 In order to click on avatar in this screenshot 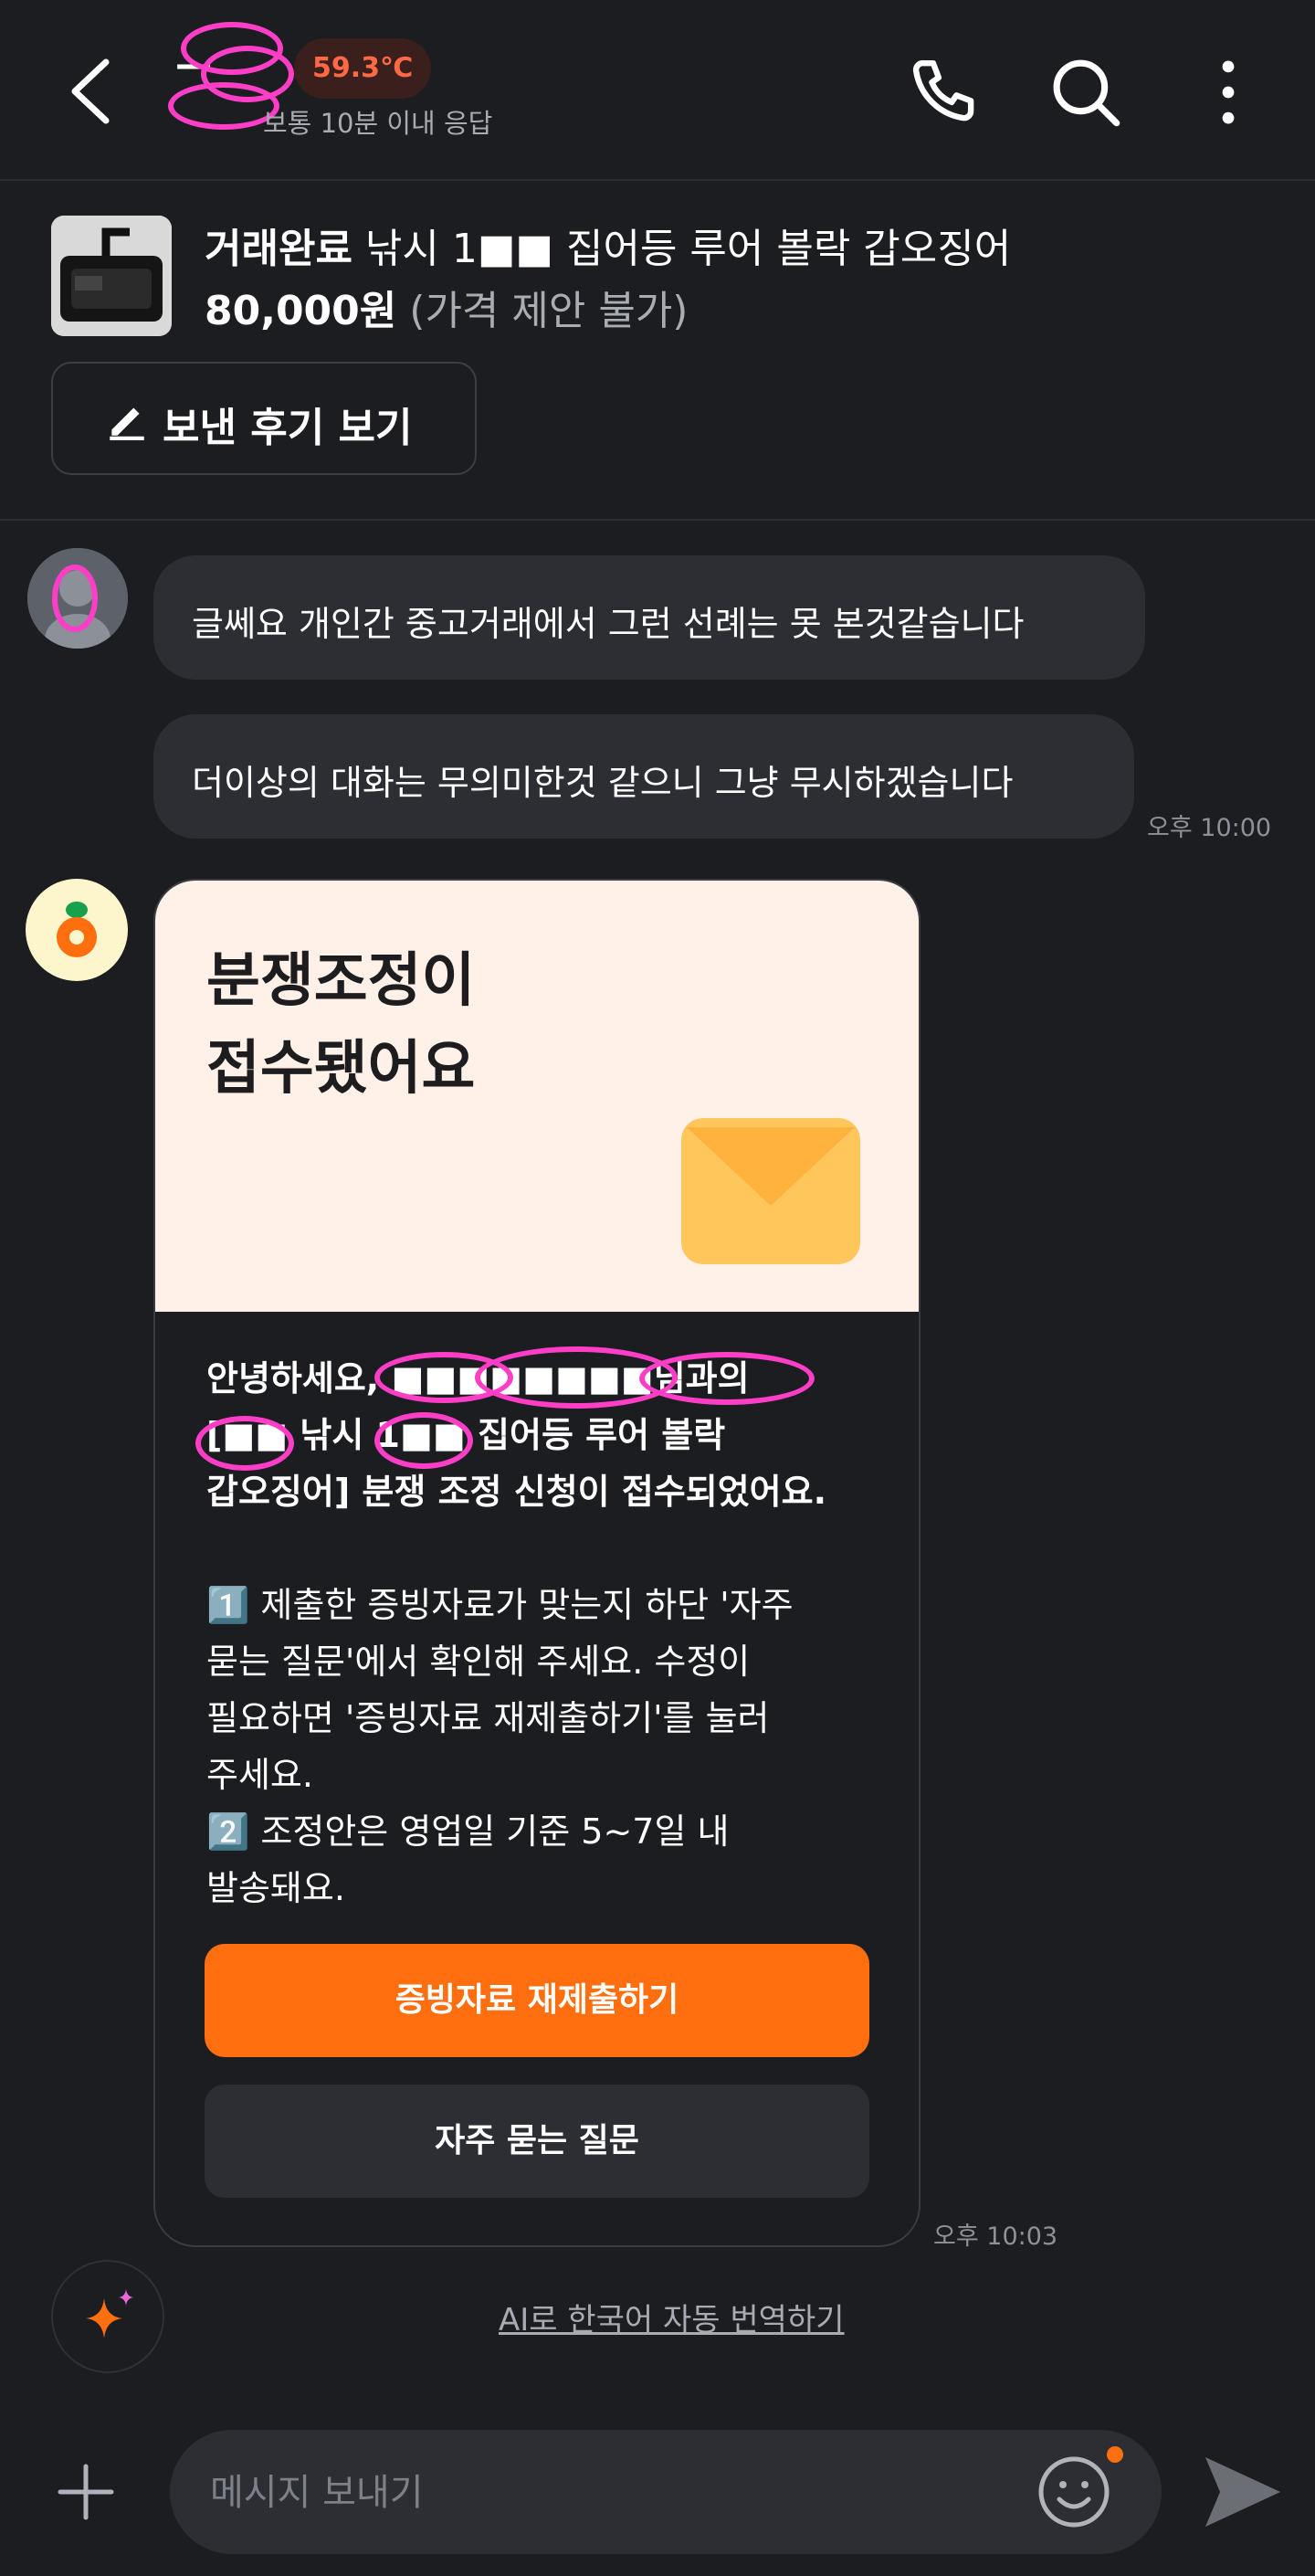, I will do `click(77, 598)`.